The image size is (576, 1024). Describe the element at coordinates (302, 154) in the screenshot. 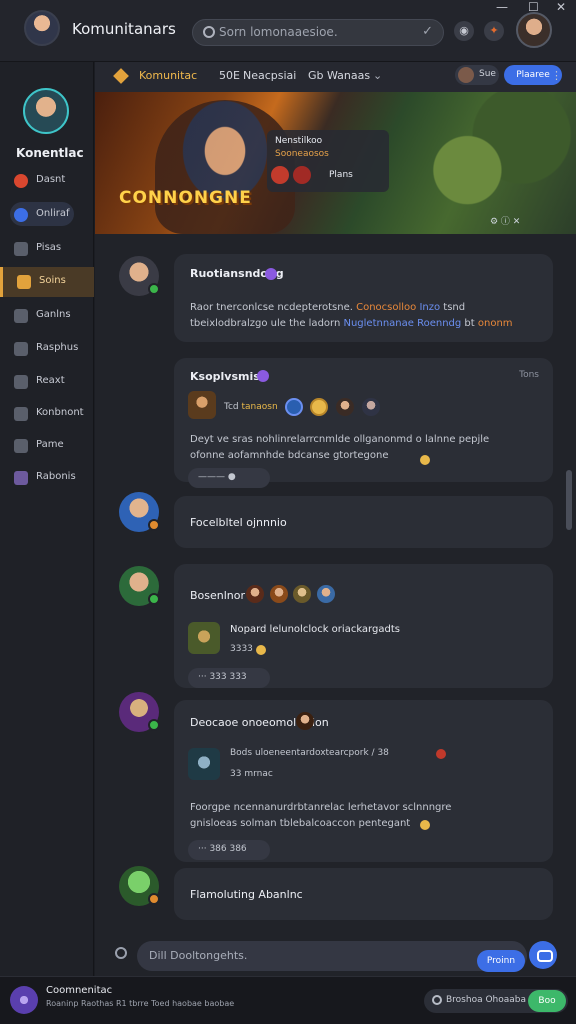

I see `event-subtitle: Sooneaosos` at that location.